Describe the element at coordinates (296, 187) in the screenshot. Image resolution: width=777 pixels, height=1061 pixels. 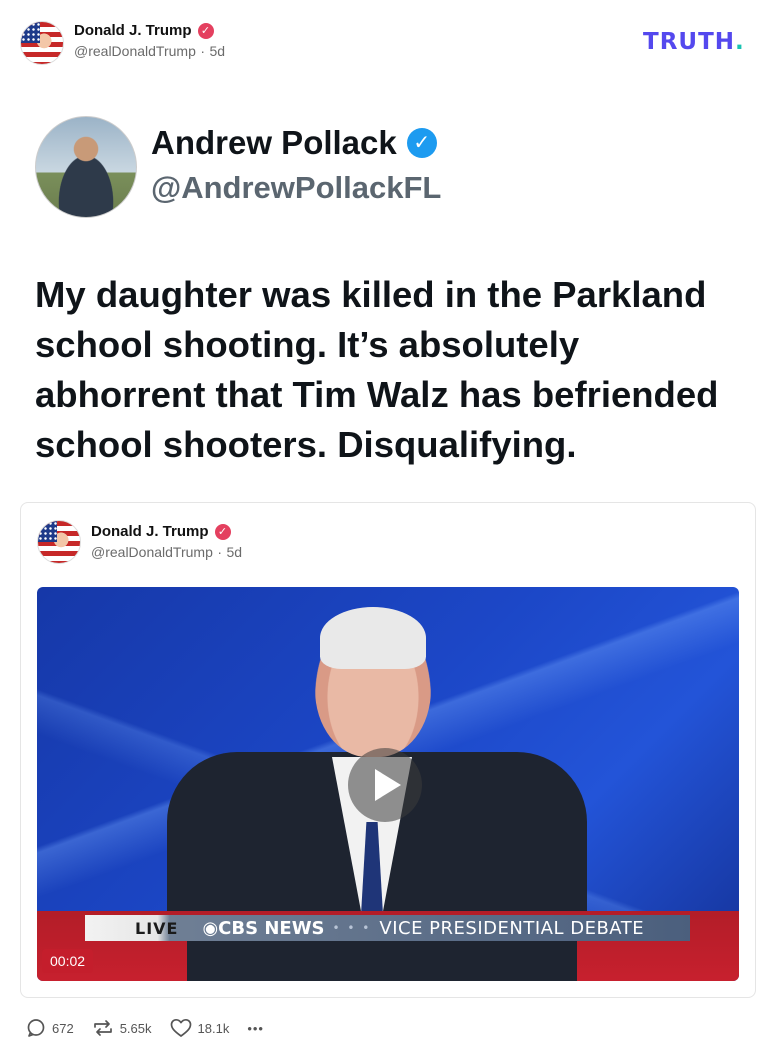
I see `embedded-handle: @AndrewPollackFL` at that location.